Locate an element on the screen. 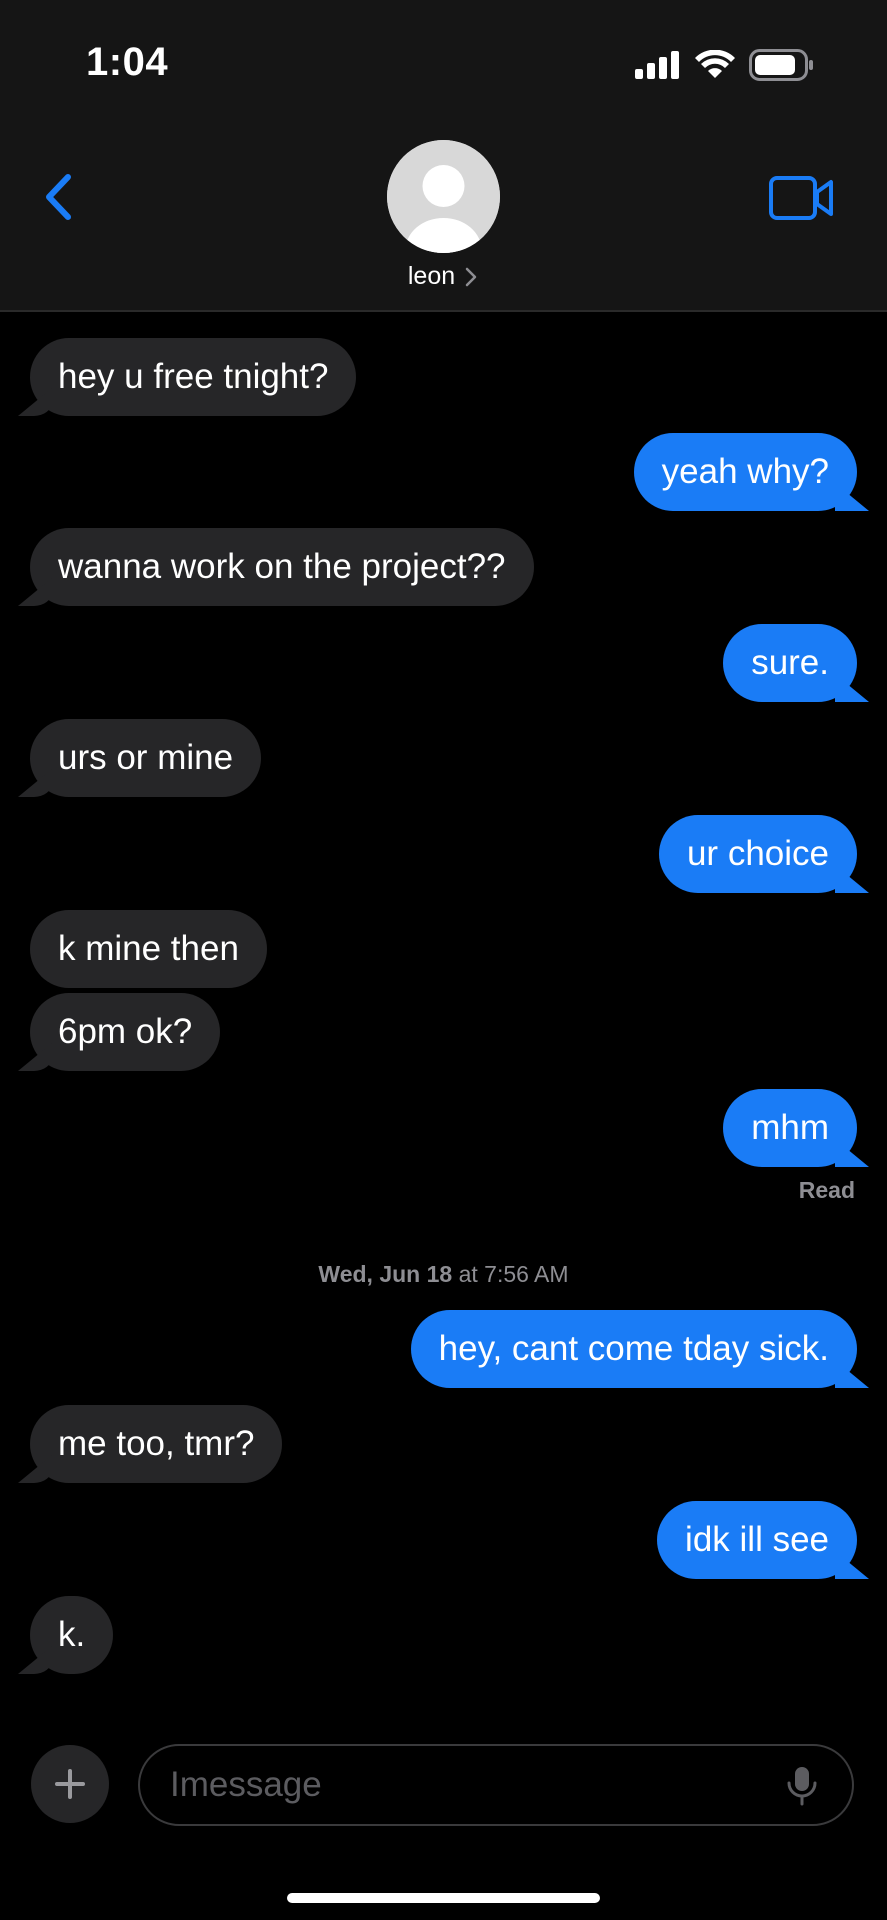  read-receipt: Read is located at coordinates (826, 1190).